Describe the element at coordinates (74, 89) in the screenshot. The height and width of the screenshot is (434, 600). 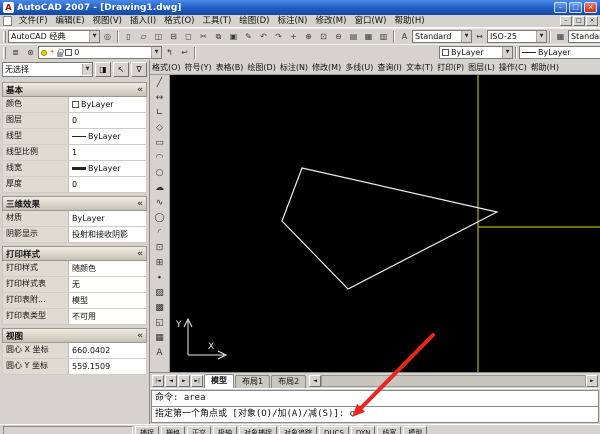
I see `section-header-general: 基本 «` at that location.